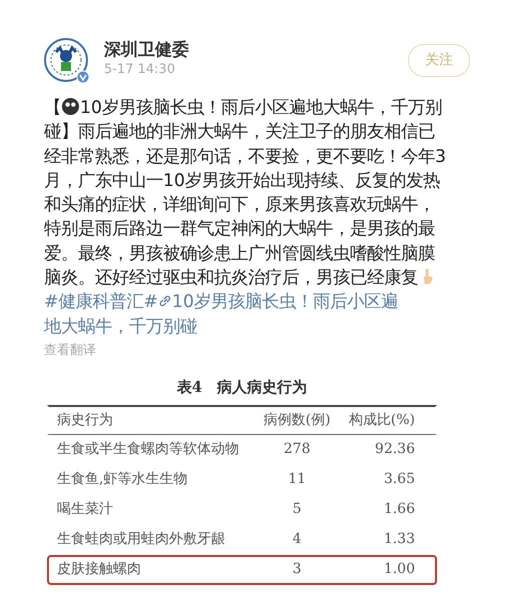 This screenshot has height=602, width=520. I want to click on table-cell-text: 喝生菜汁, so click(85, 510).